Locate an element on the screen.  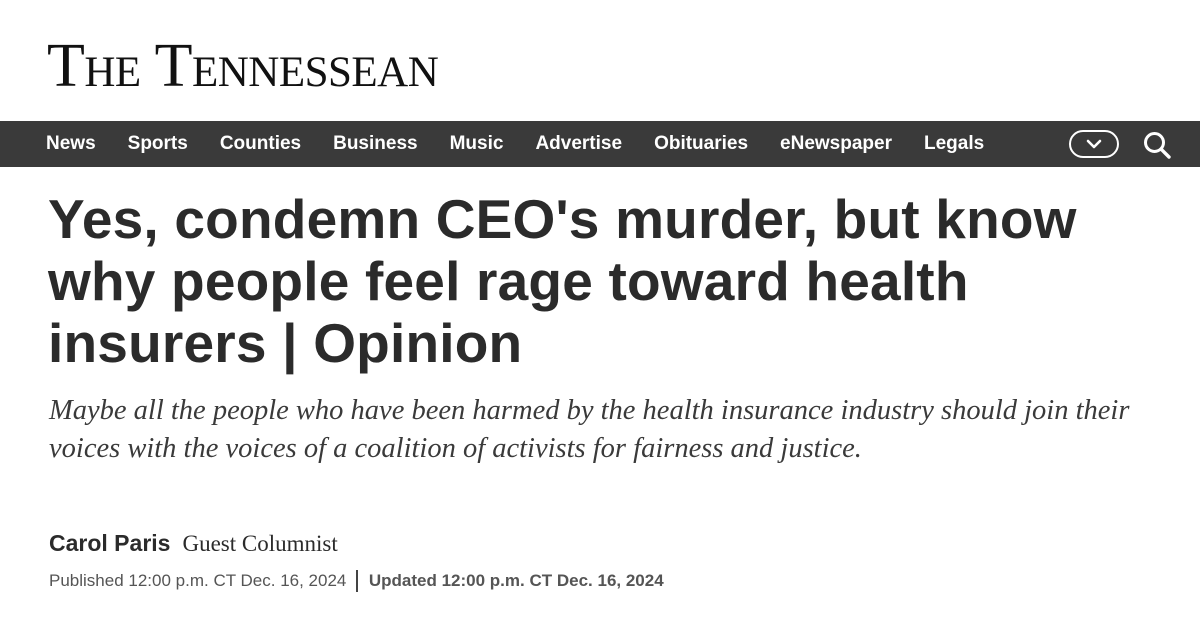
dateline-divider is located at coordinates (357, 581).